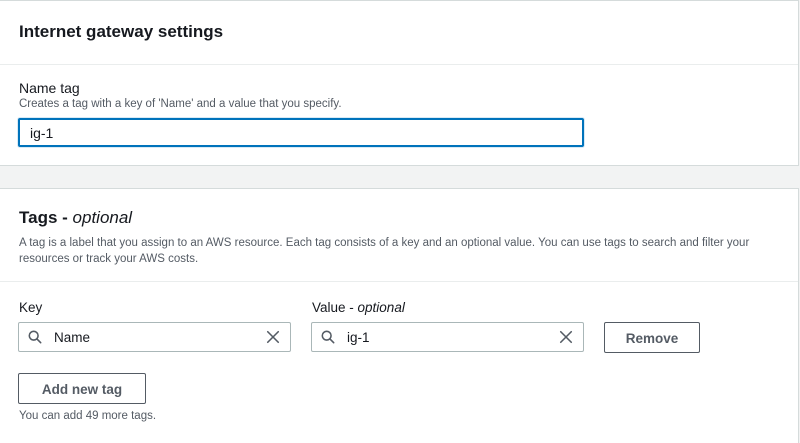 The image size is (800, 443). Describe the element at coordinates (102, 217) in the screenshot. I see `tags-title-optional: optional` at that location.